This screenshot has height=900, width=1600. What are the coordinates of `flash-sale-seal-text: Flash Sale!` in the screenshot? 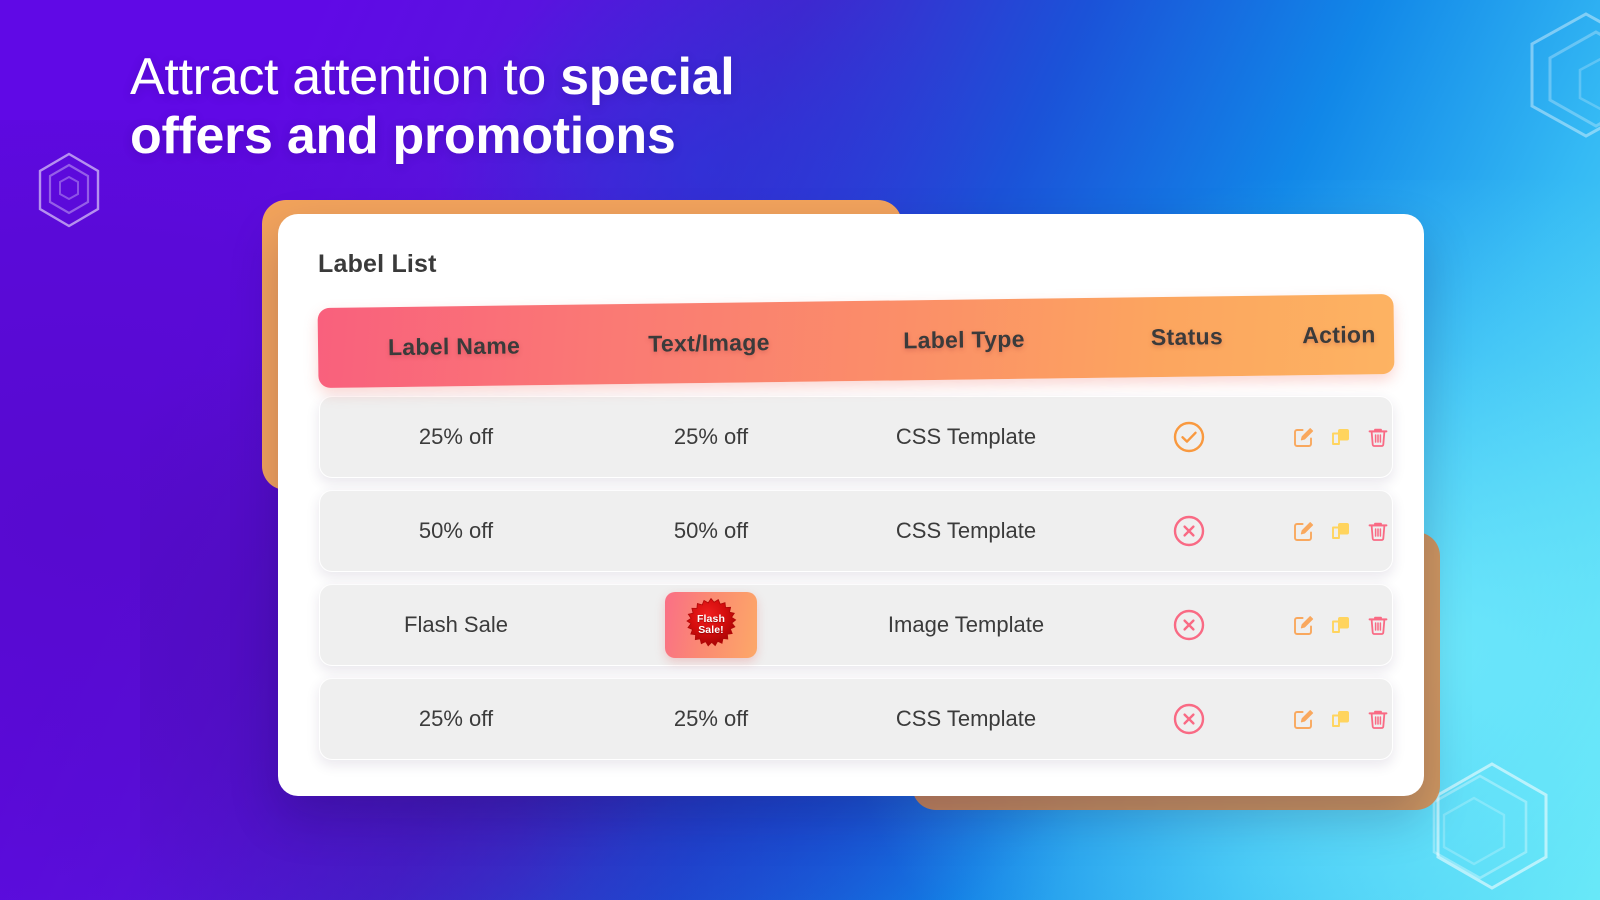 It's located at (711, 624).